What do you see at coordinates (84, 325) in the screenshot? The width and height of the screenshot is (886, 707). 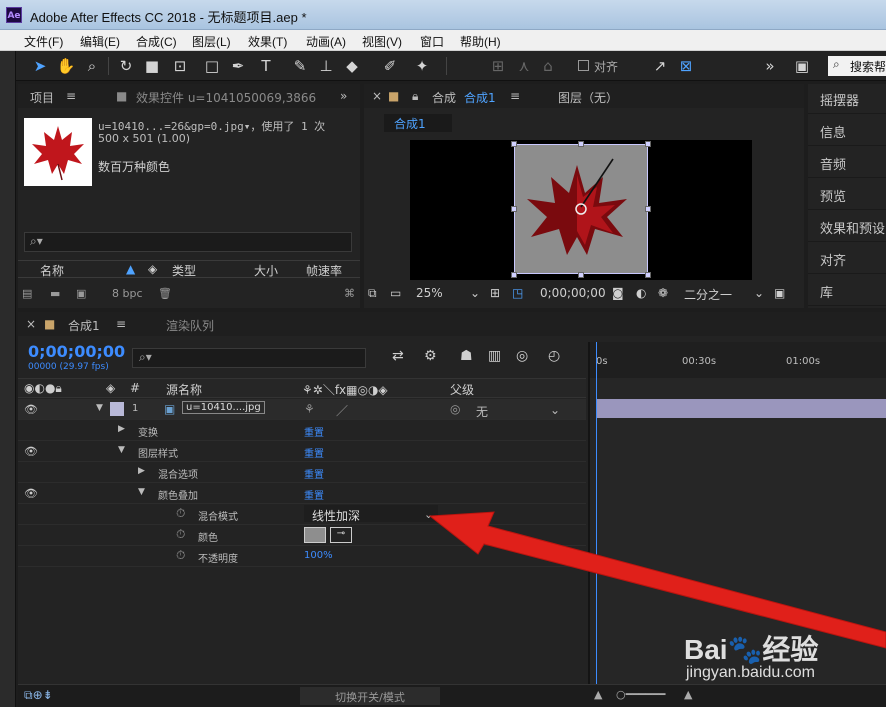 I see `tab-timeline-comp: 合成1` at bounding box center [84, 325].